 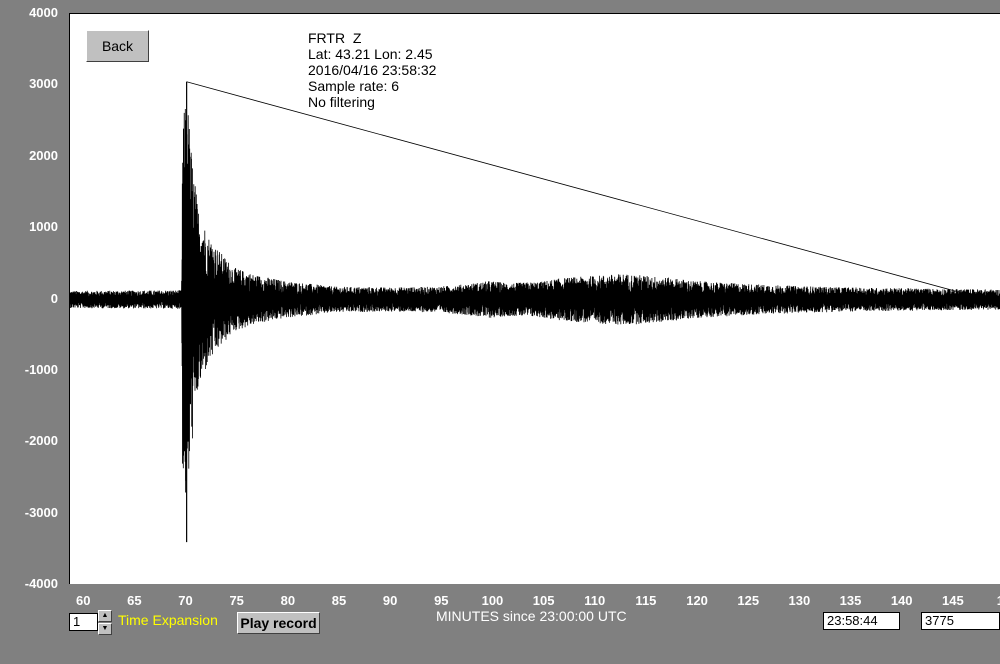 I want to click on x-tick-label: 80, so click(x=288, y=600).